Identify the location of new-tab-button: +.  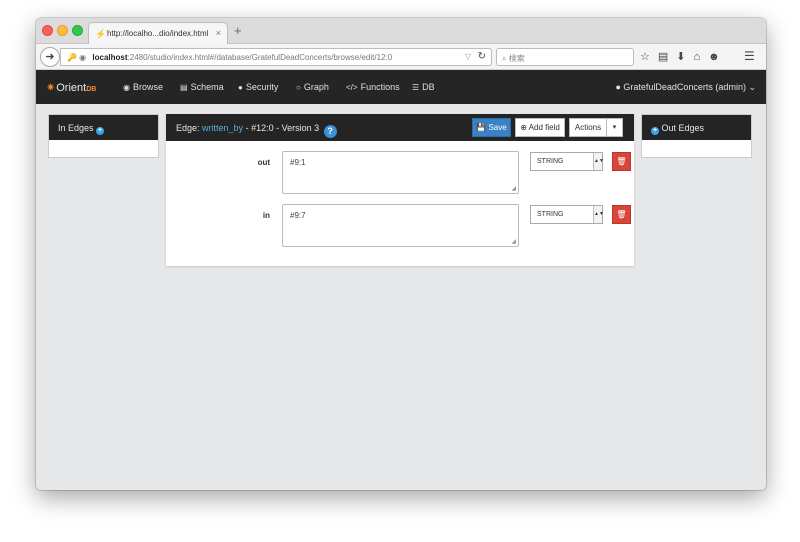
(238, 30).